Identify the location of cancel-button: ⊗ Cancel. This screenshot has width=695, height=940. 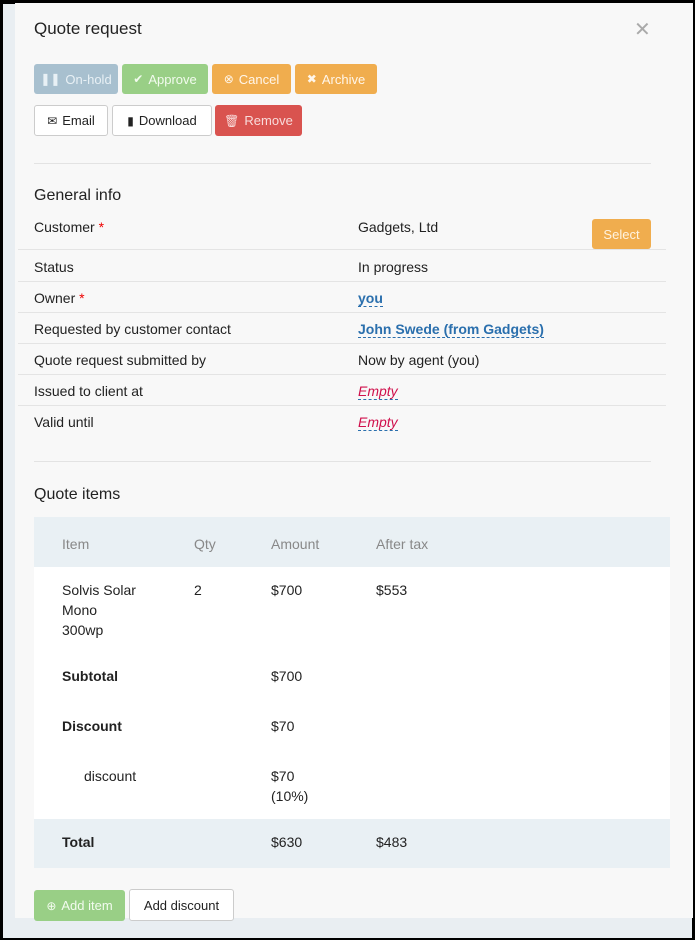
(251, 79).